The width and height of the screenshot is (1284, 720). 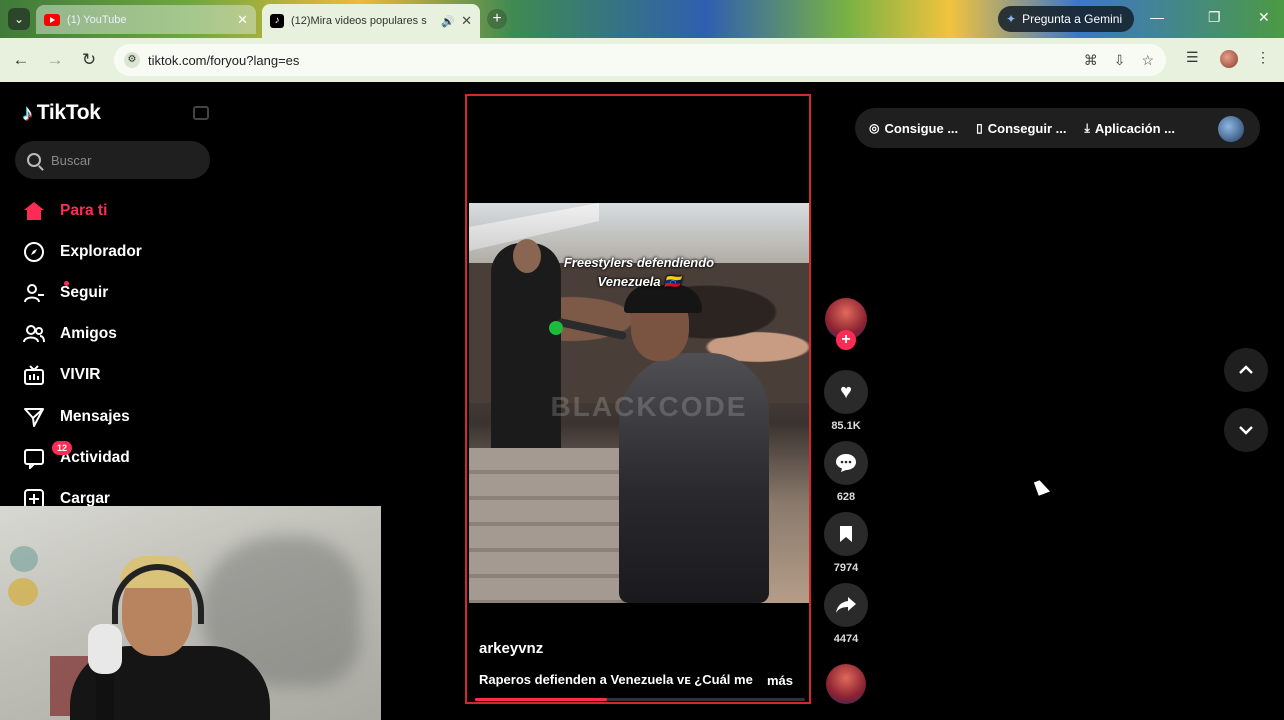 What do you see at coordinates (846, 639) in the screenshot?
I see `share-count: 4474` at bounding box center [846, 639].